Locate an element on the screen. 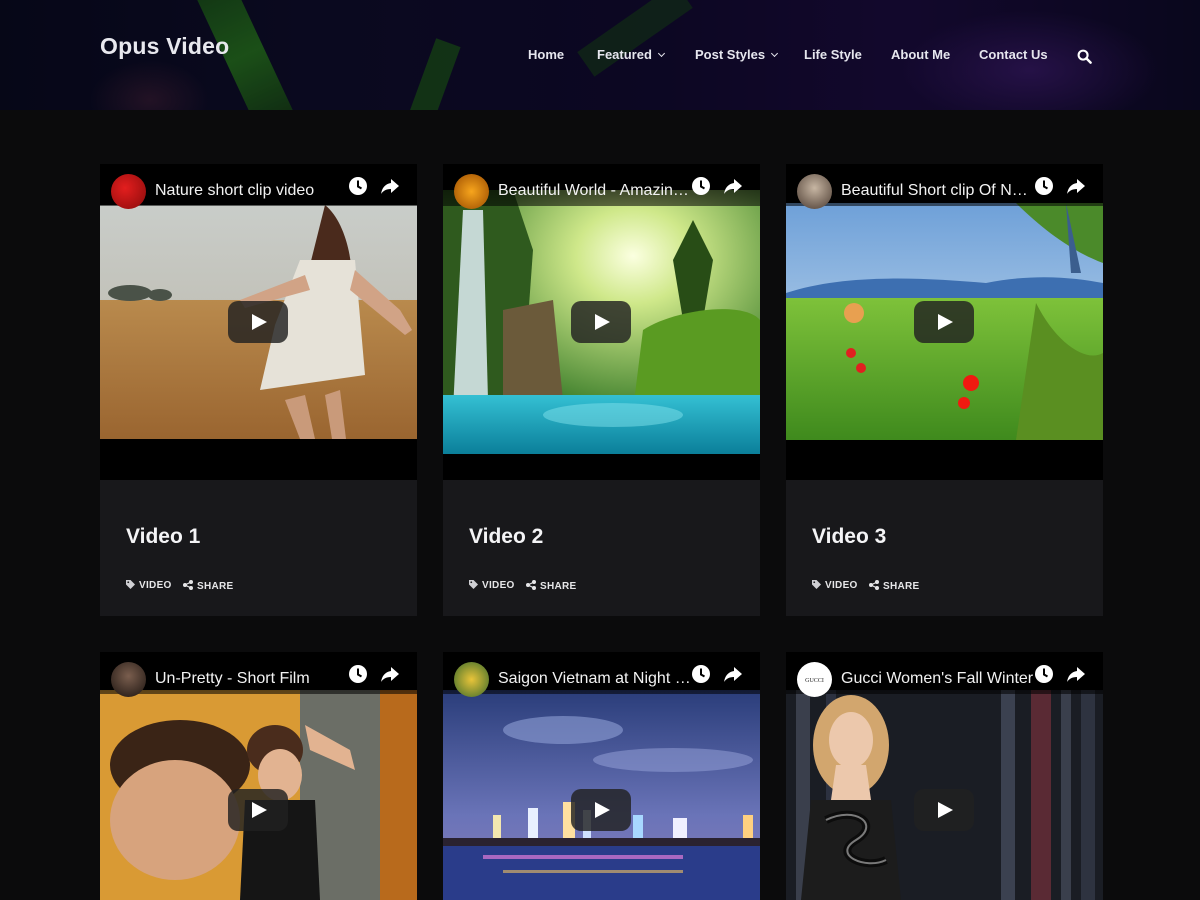 Image resolution: width=1200 pixels, height=900 pixels. video-post-card: Un-Pretty - Short Film is located at coordinates (258, 776).